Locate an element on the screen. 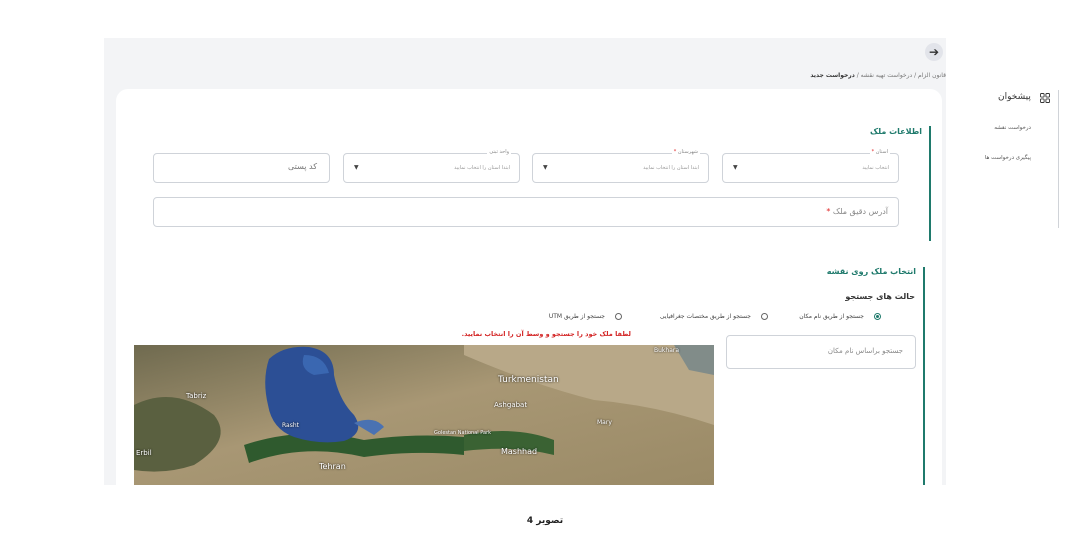 The width and height of the screenshot is (1088, 552). map-label-golestan: Golestan National Park is located at coordinates (463, 433).